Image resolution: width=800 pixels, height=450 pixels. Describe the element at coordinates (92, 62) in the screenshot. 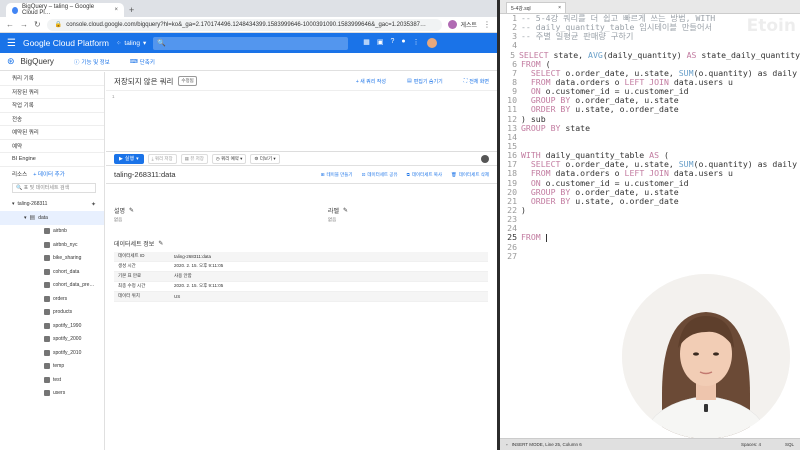

I see `features-link: ⓘ 기능 및 정보` at that location.